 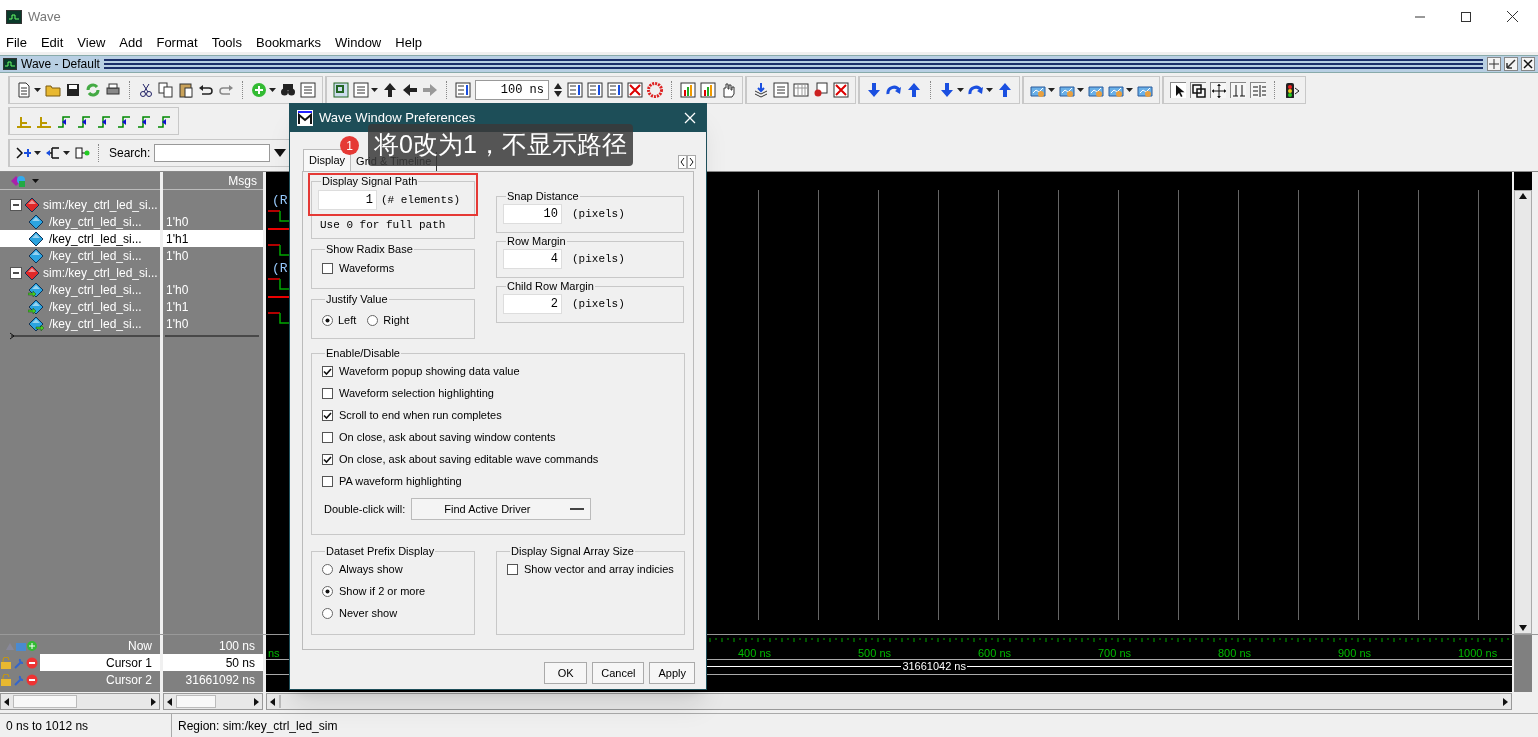 What do you see at coordinates (761, 90) in the screenshot?
I see `stack-icon` at bounding box center [761, 90].